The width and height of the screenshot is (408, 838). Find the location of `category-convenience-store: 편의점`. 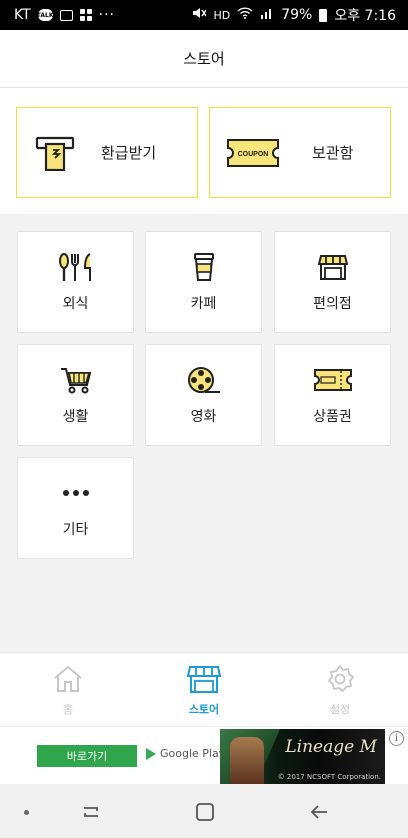

category-convenience-store: 편의점 is located at coordinates (332, 282).